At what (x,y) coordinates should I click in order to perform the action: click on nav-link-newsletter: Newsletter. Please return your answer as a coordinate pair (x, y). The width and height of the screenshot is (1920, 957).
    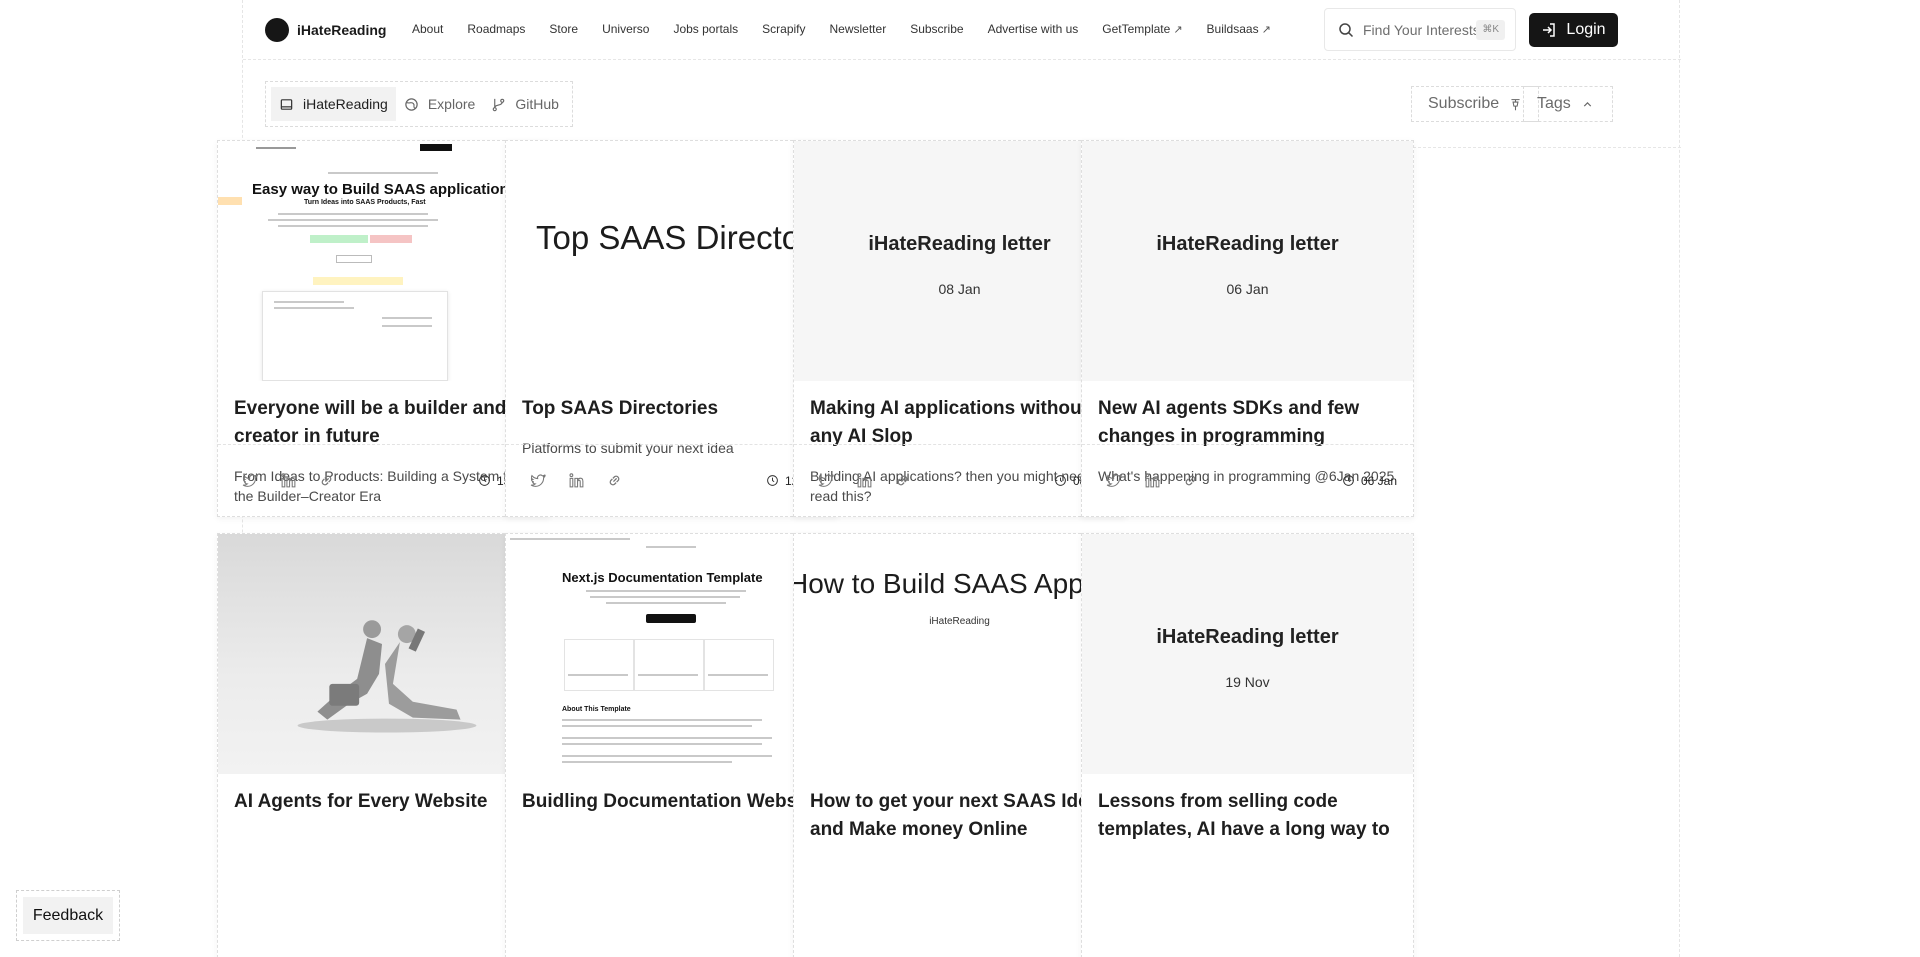
    Looking at the image, I should click on (858, 29).